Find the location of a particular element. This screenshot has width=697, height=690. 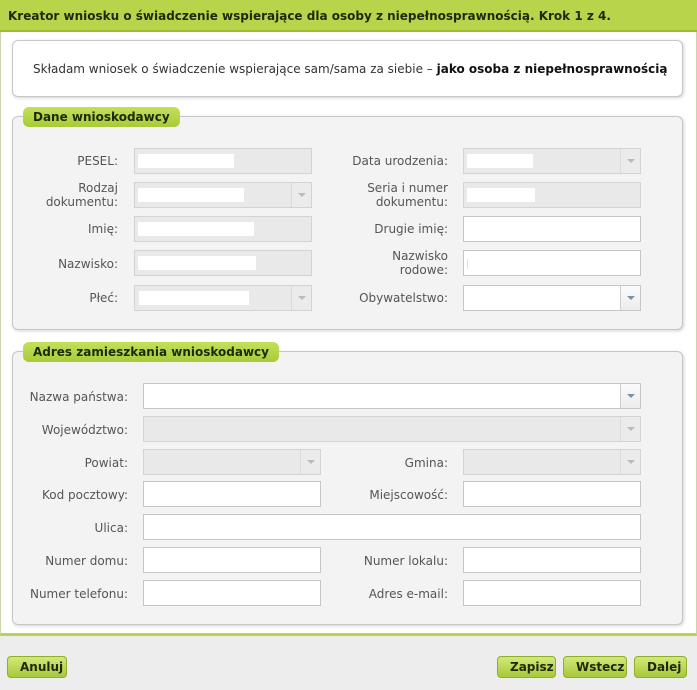

last-name-label: Nazwisko: is located at coordinates (88, 264).